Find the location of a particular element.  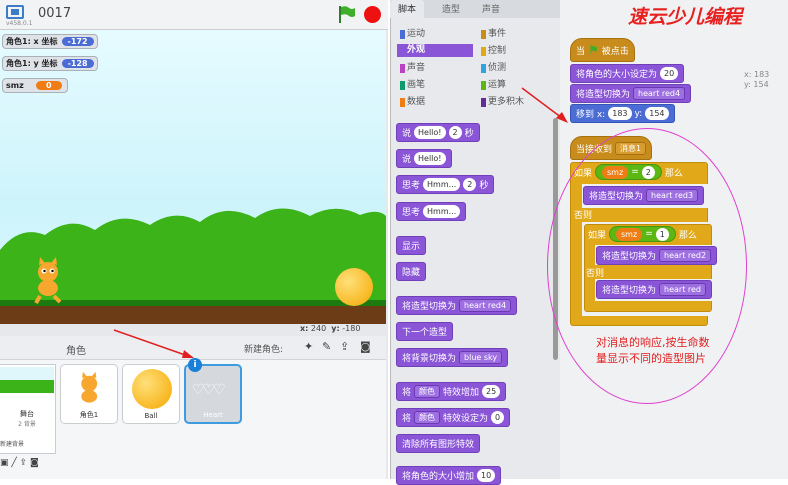

category-sensing: 侦测 is located at coordinates (492, 68).